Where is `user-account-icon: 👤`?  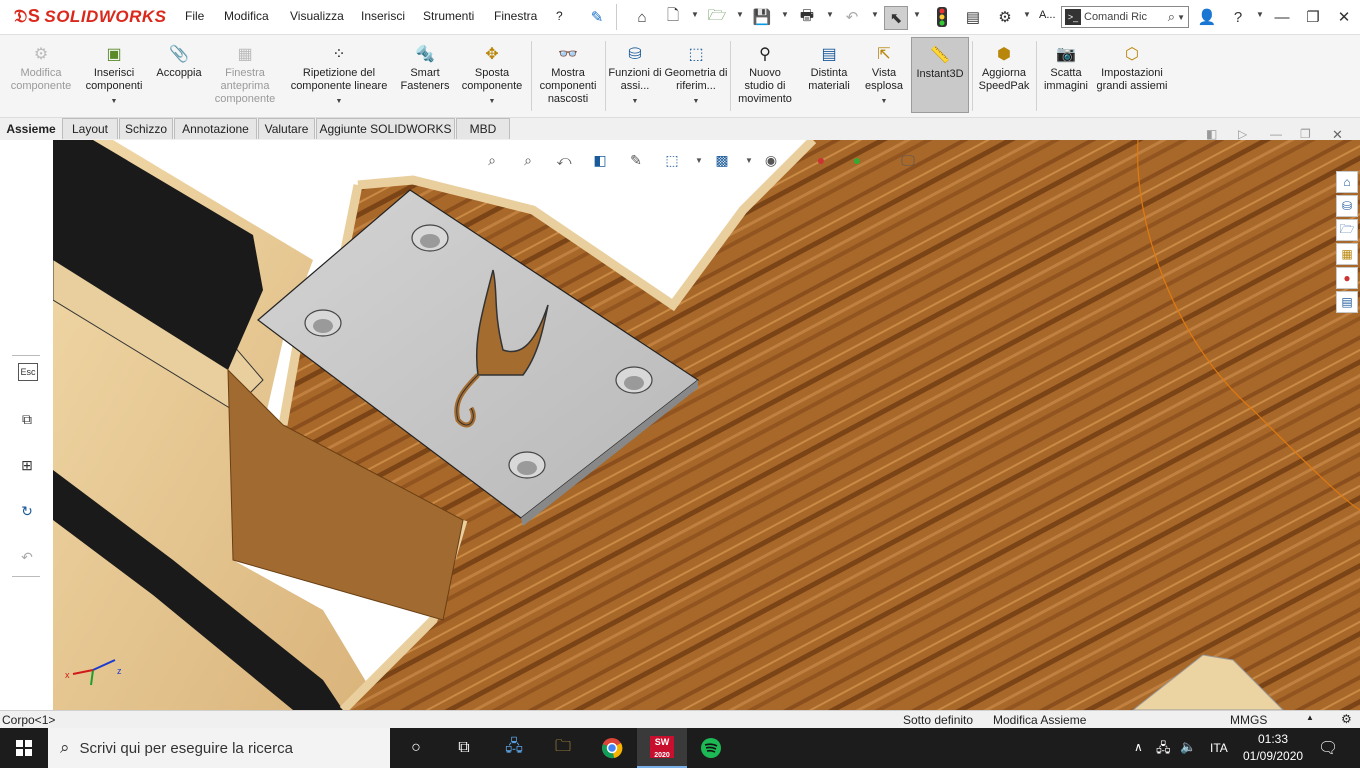 user-account-icon: 👤 is located at coordinates (1207, 17).